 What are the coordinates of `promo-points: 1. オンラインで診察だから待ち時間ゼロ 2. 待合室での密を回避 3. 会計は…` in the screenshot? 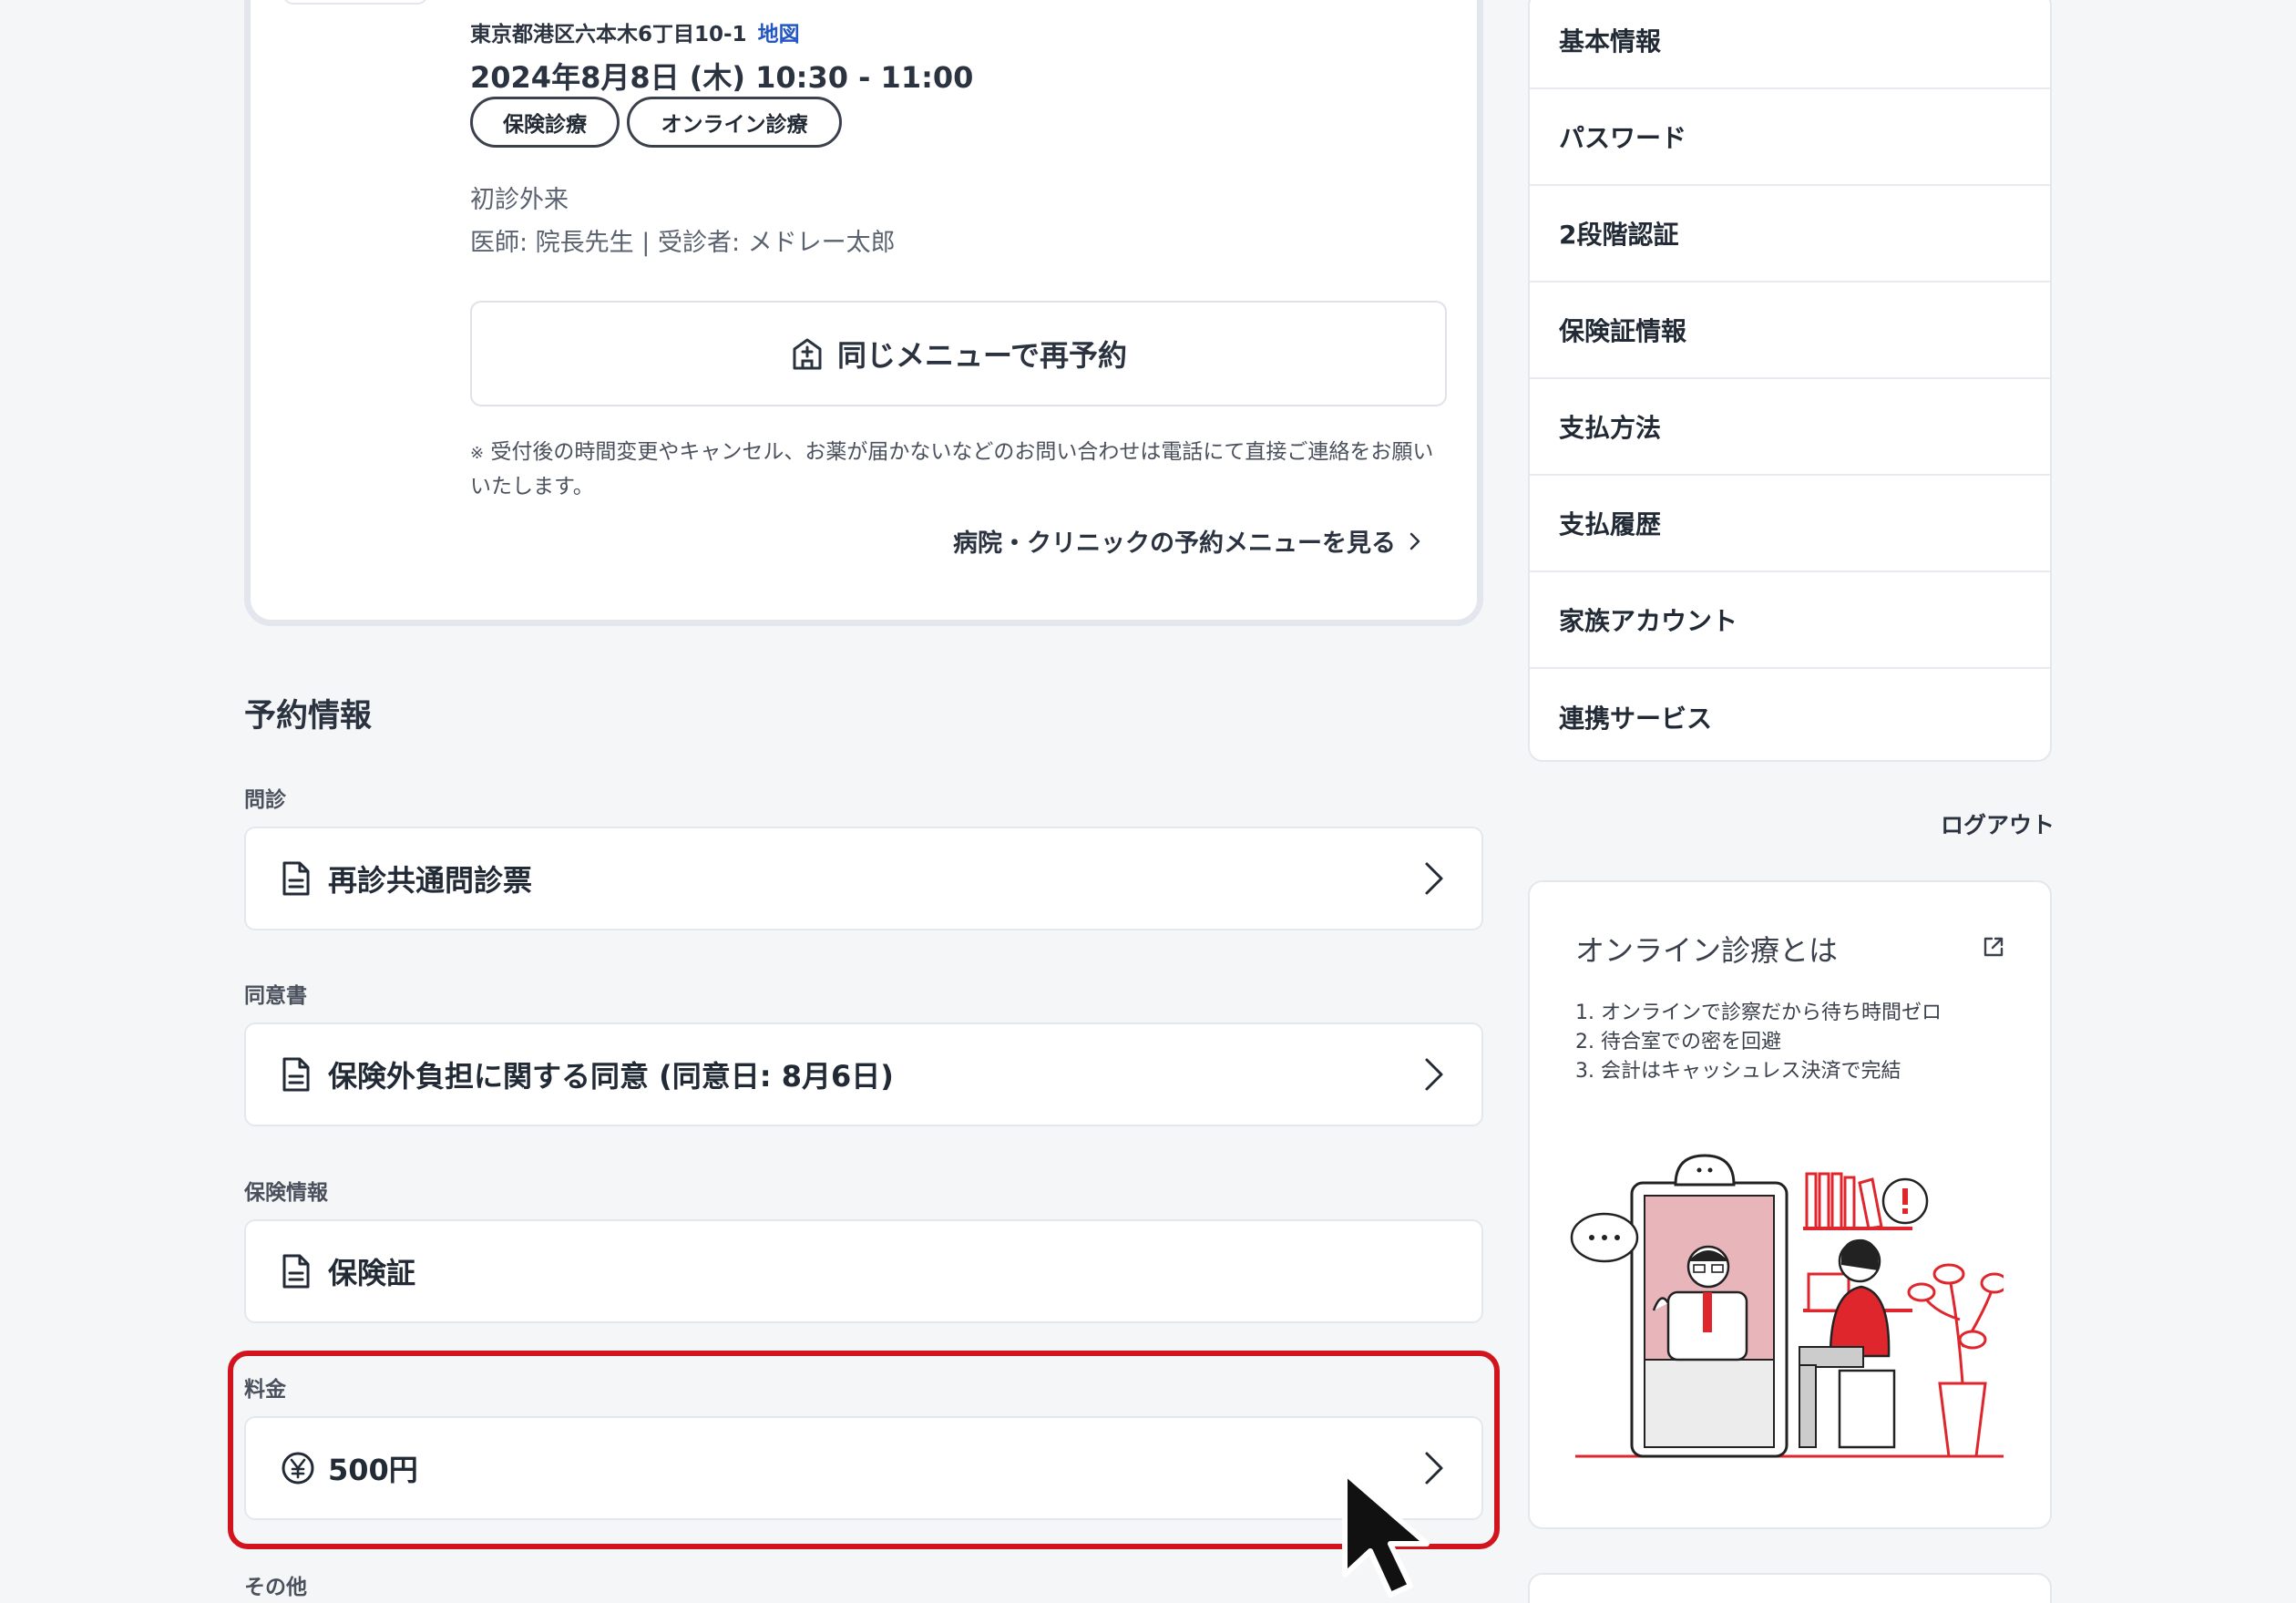 It's located at (1759, 1042).